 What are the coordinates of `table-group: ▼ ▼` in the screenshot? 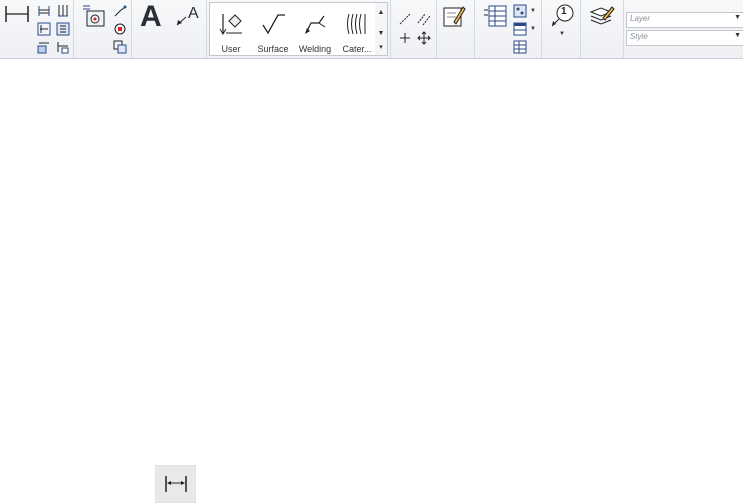 It's located at (508, 29).